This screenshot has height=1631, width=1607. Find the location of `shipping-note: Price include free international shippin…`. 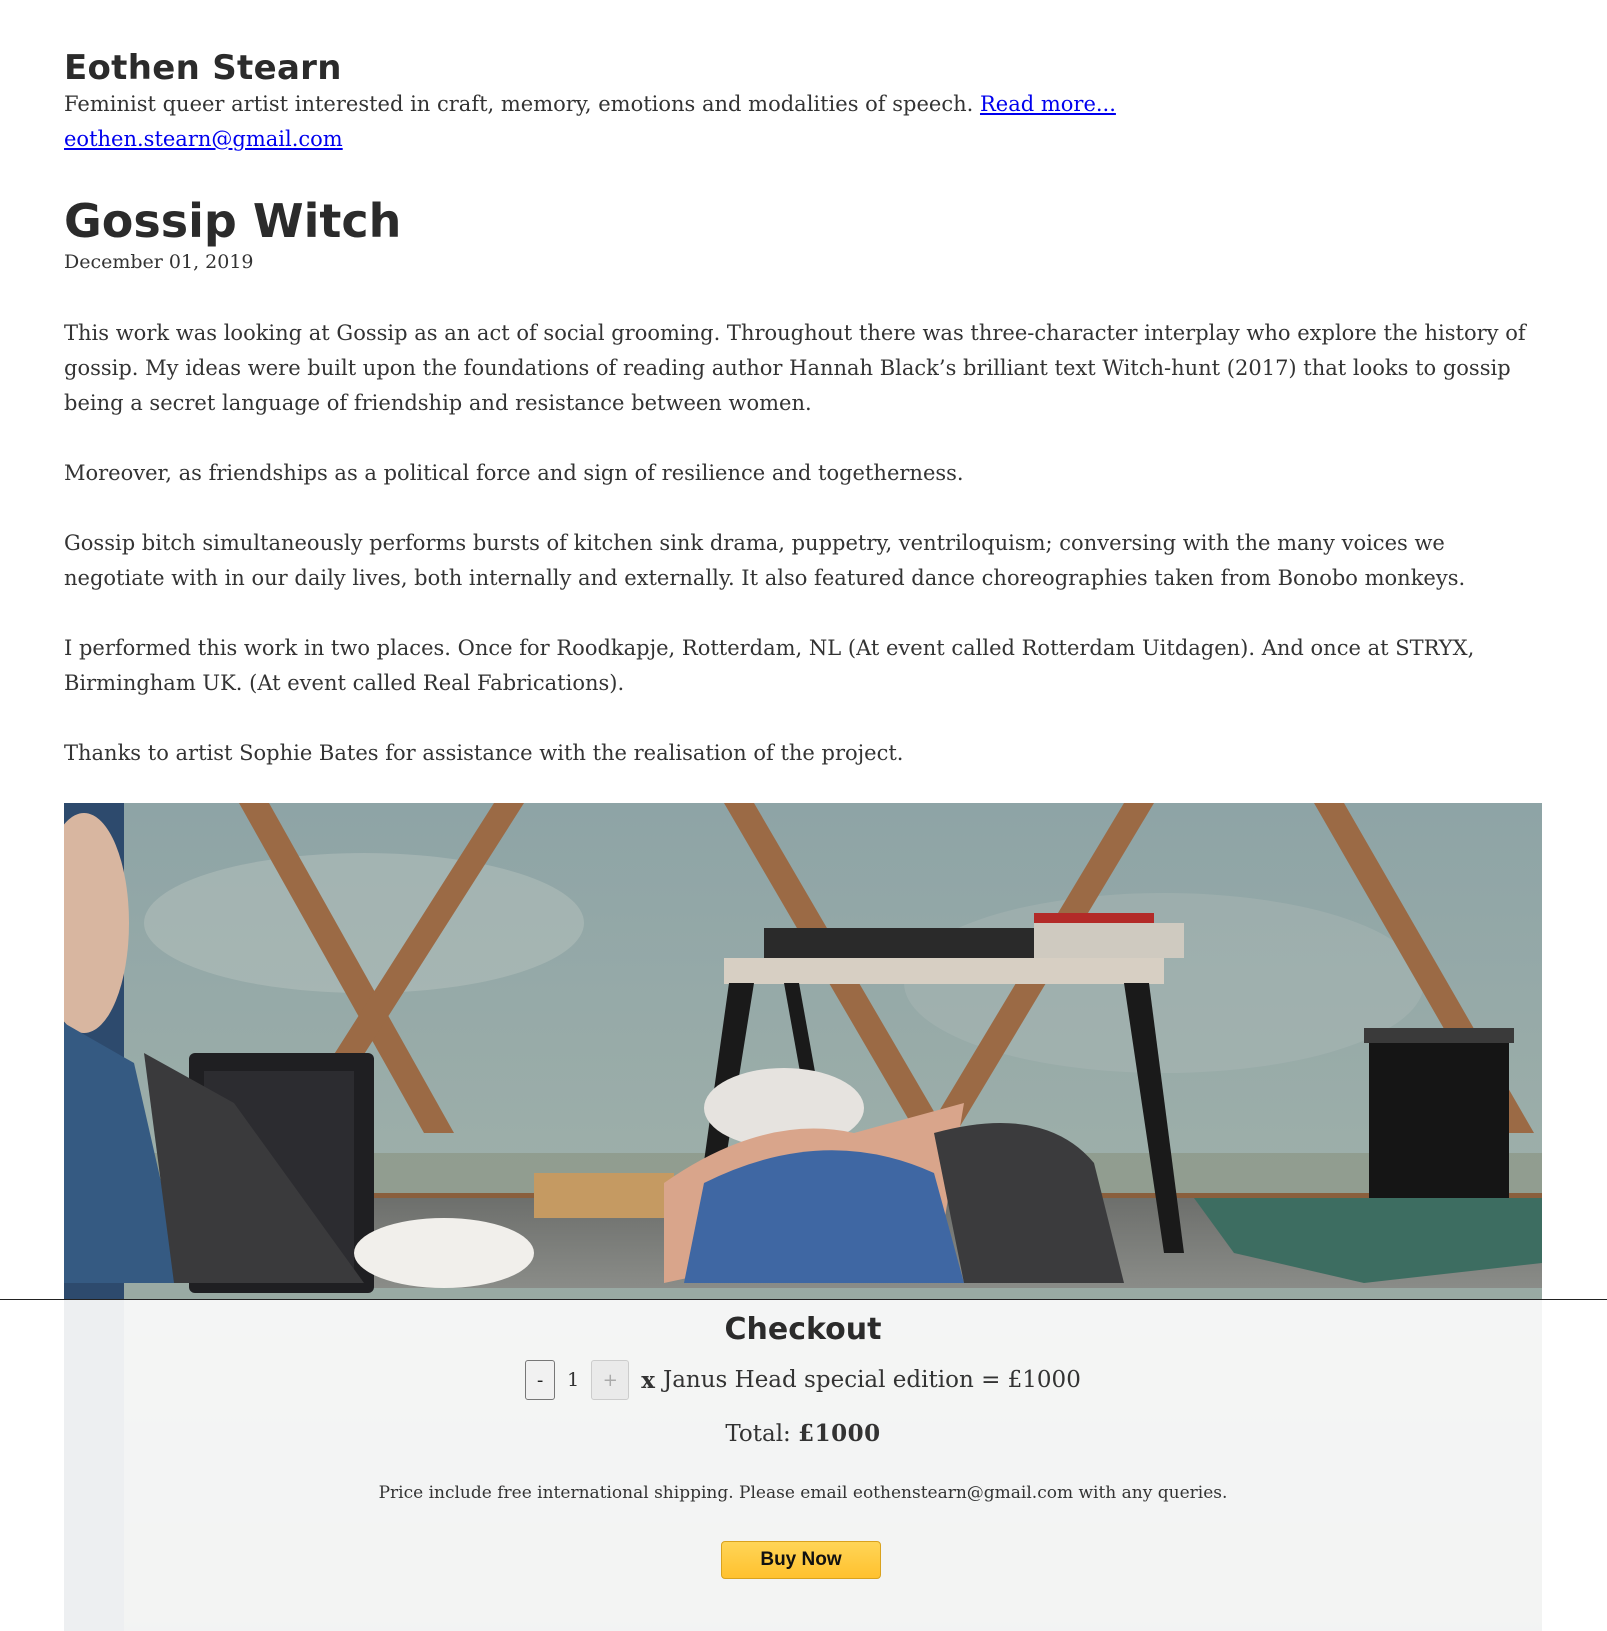

shipping-note: Price include free international shippin… is located at coordinates (803, 1493).